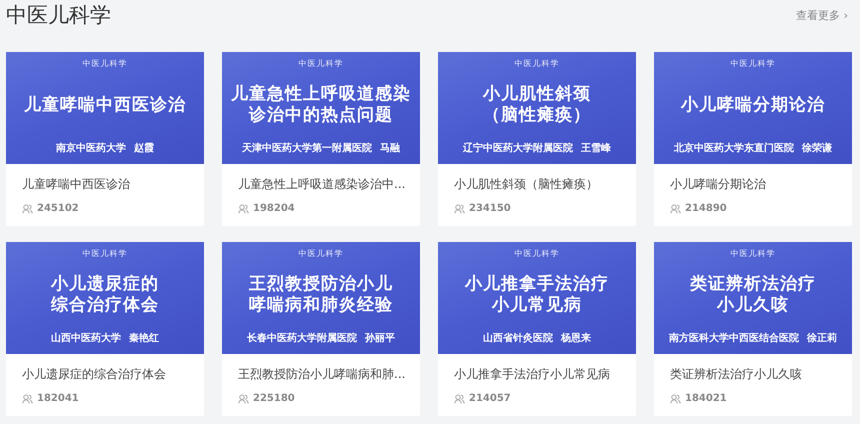  What do you see at coordinates (537, 284) in the screenshot?
I see `cover-title: 小儿推拿手法治疗` at bounding box center [537, 284].